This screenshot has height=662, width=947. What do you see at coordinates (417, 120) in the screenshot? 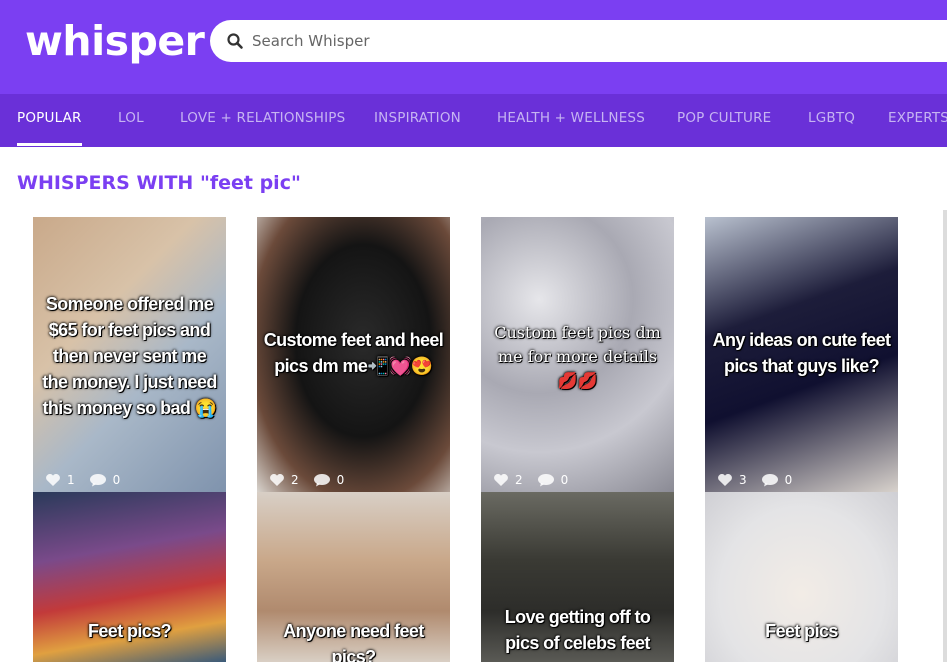
I see `tab-inspiration: INSPIRATION` at bounding box center [417, 120].